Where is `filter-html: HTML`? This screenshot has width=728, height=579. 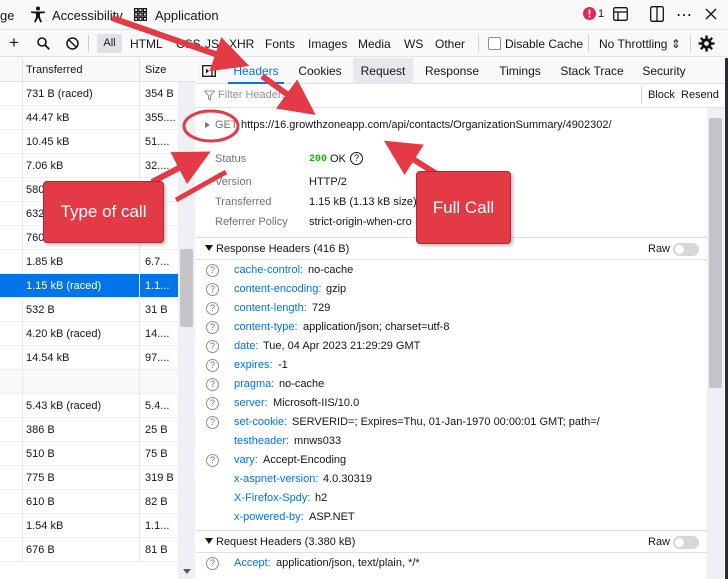
filter-html: HTML is located at coordinates (146, 44).